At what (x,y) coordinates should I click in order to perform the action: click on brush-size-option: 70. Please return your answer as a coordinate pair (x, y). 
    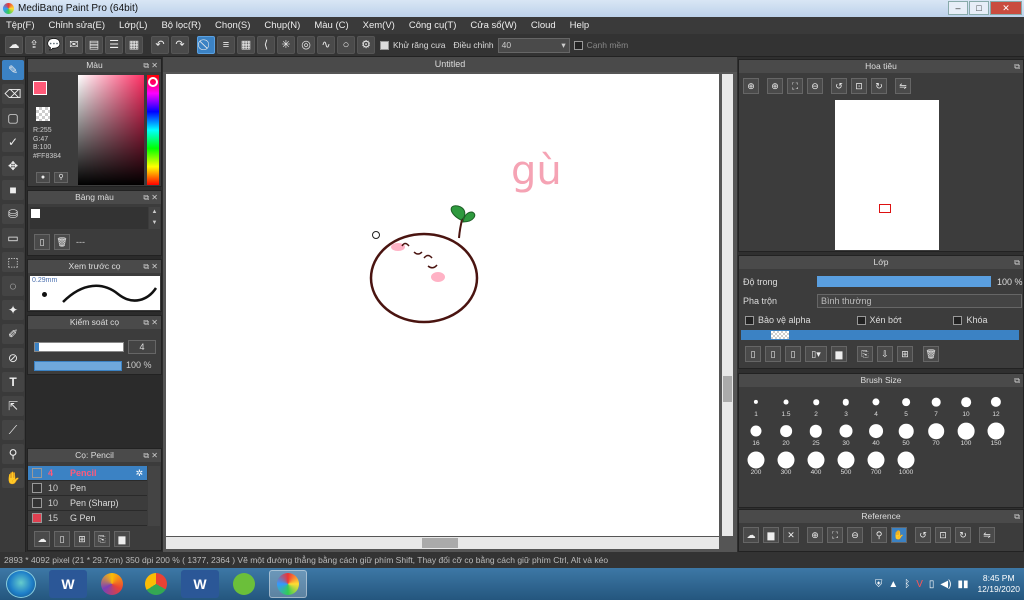
    Looking at the image, I should click on (936, 433).